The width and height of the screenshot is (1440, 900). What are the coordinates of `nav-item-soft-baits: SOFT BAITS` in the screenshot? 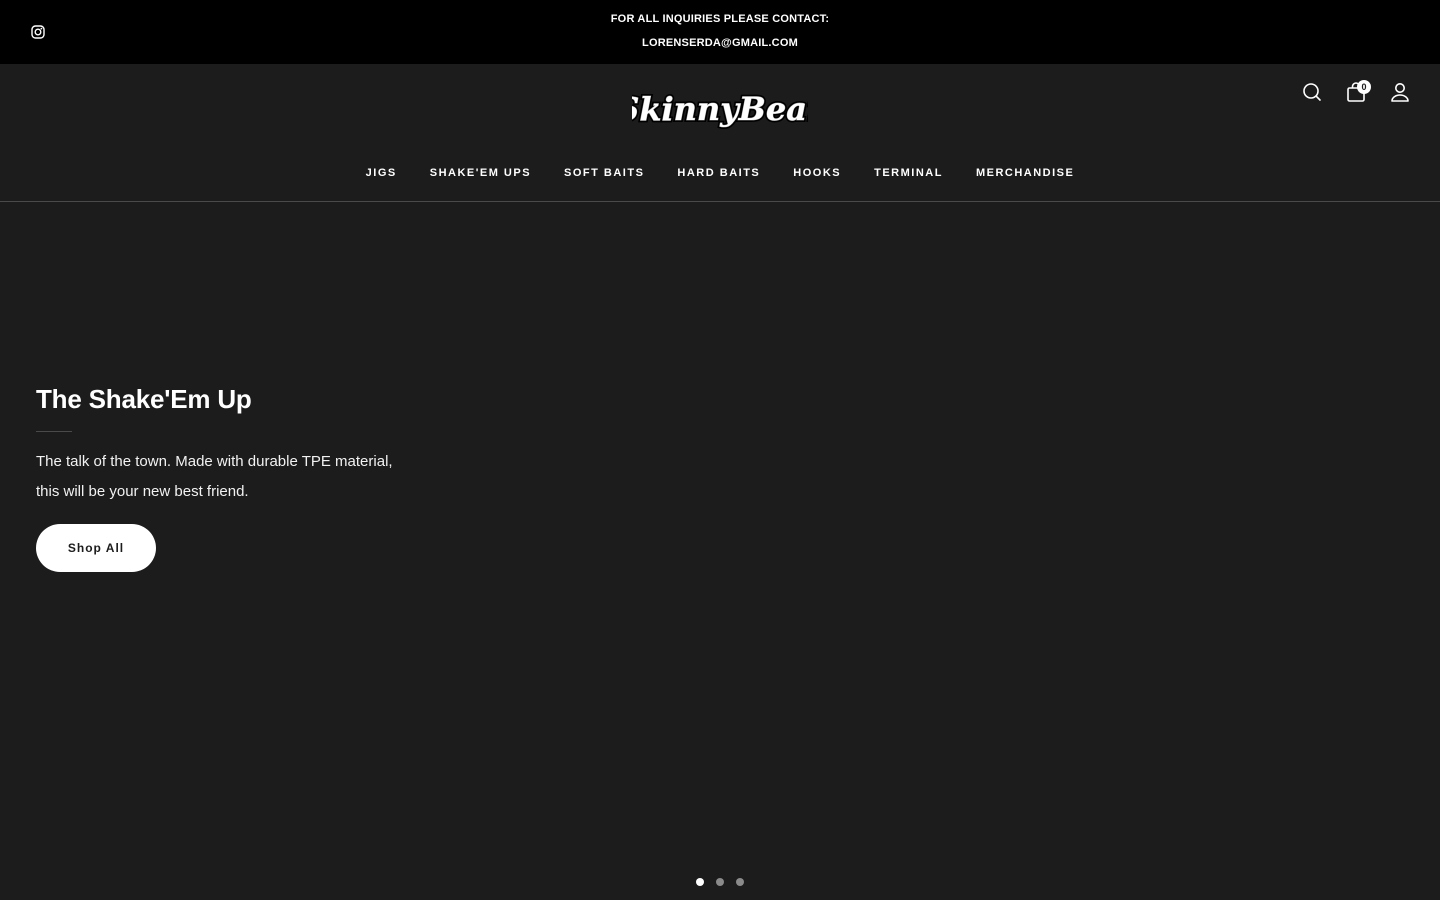 It's located at (604, 174).